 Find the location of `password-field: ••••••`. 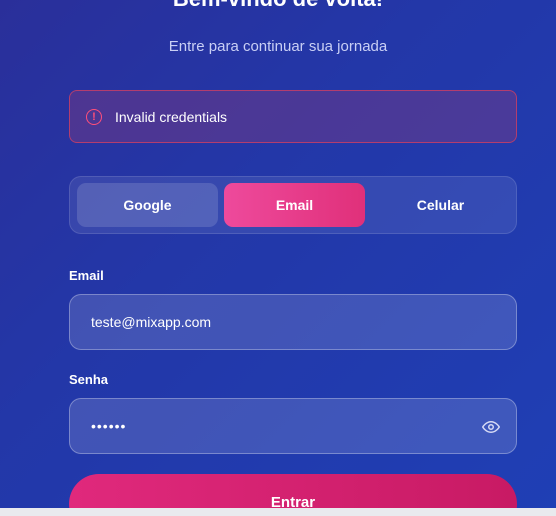

password-field: •••••• is located at coordinates (293, 426).